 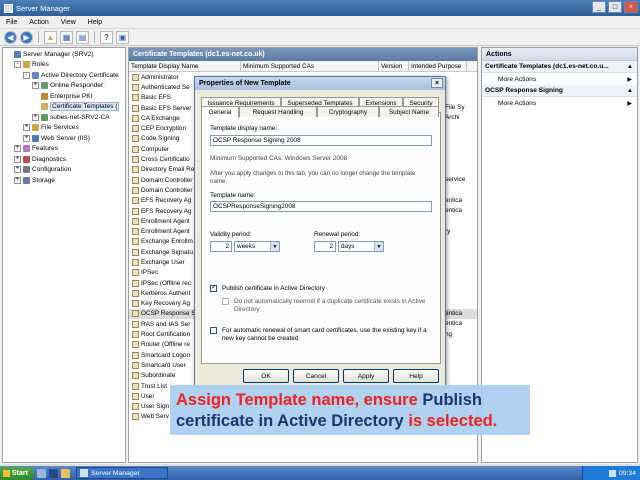 What do you see at coordinates (559, 91) in the screenshot?
I see `actions-section-ocsp: OCSP Response Signing ▲` at bounding box center [559, 91].